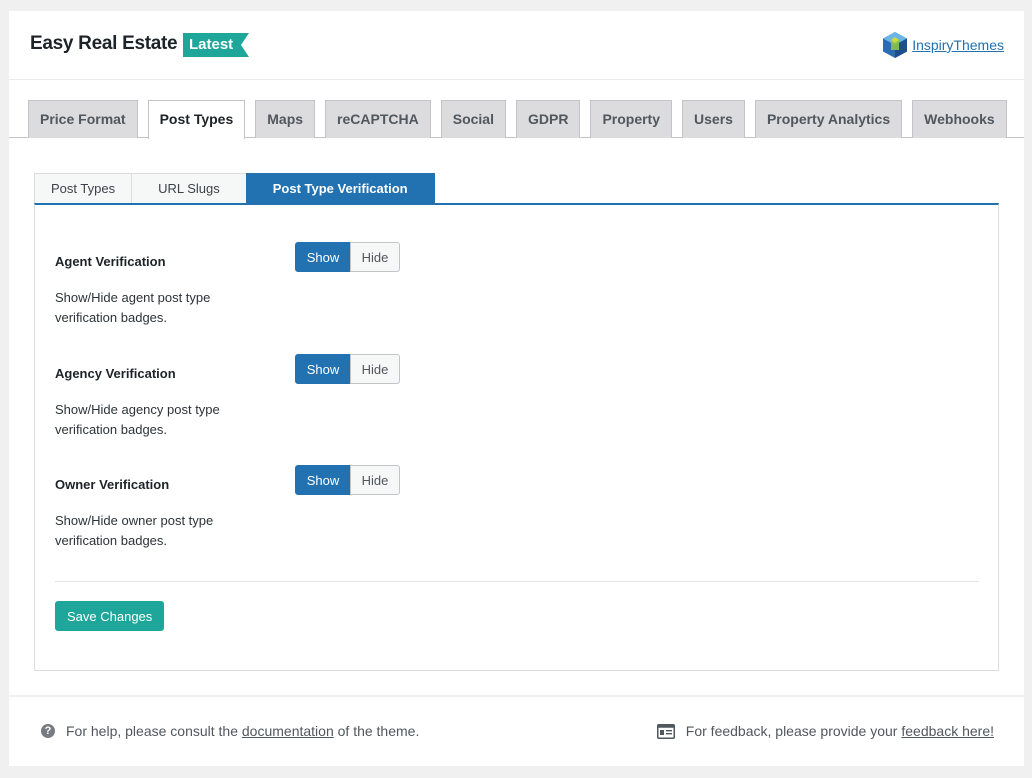 This screenshot has height=778, width=1032. I want to click on app-title: Easy Real Estate, so click(104, 43).